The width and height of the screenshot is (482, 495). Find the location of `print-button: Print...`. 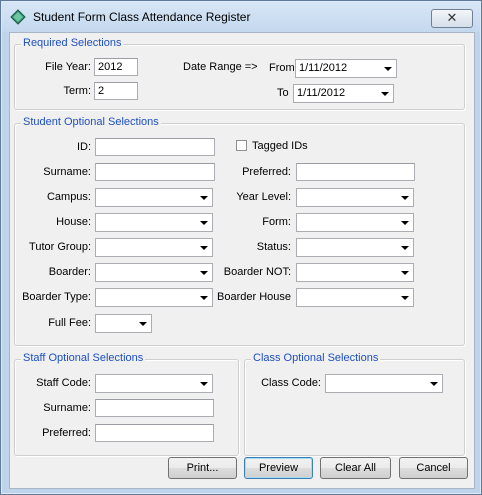

print-button: Print... is located at coordinates (202, 468).